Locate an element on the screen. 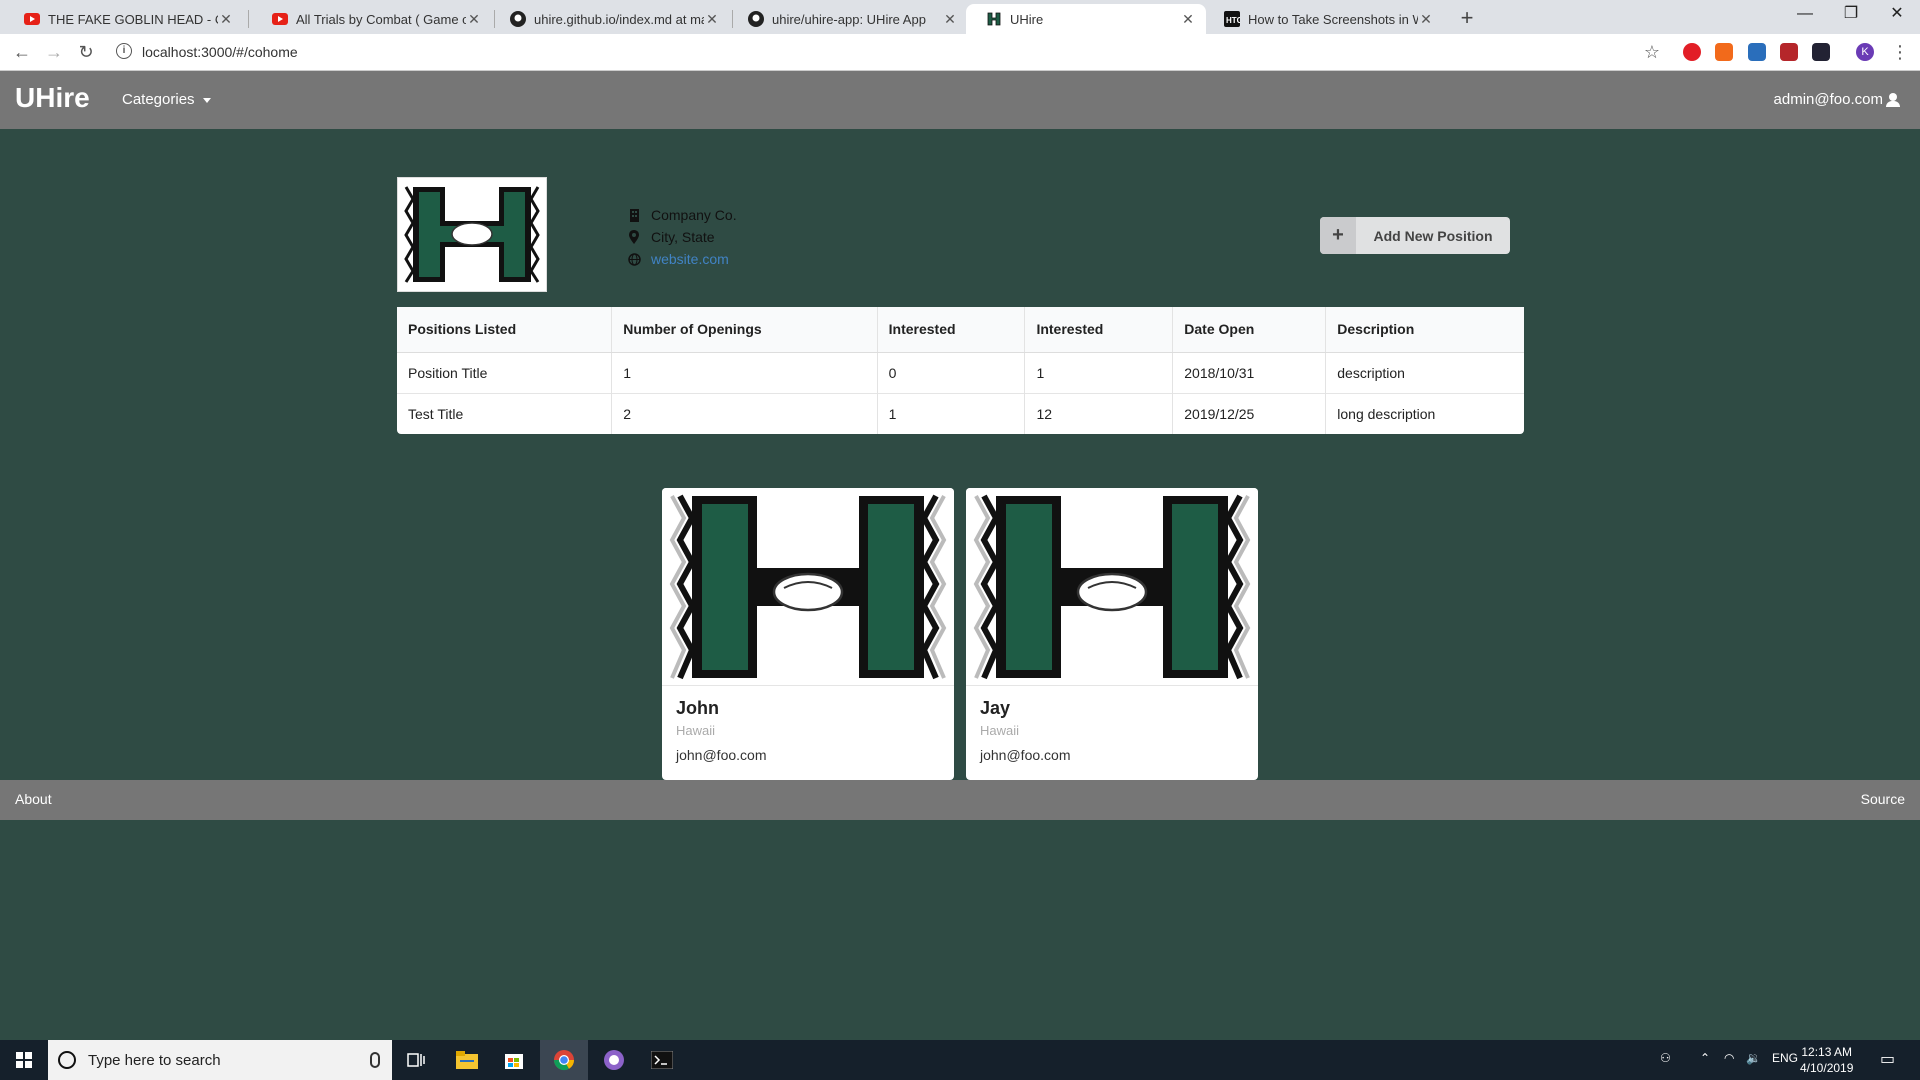 The height and width of the screenshot is (1080, 1920). dark-extension-icon is located at coordinates (1821, 52).